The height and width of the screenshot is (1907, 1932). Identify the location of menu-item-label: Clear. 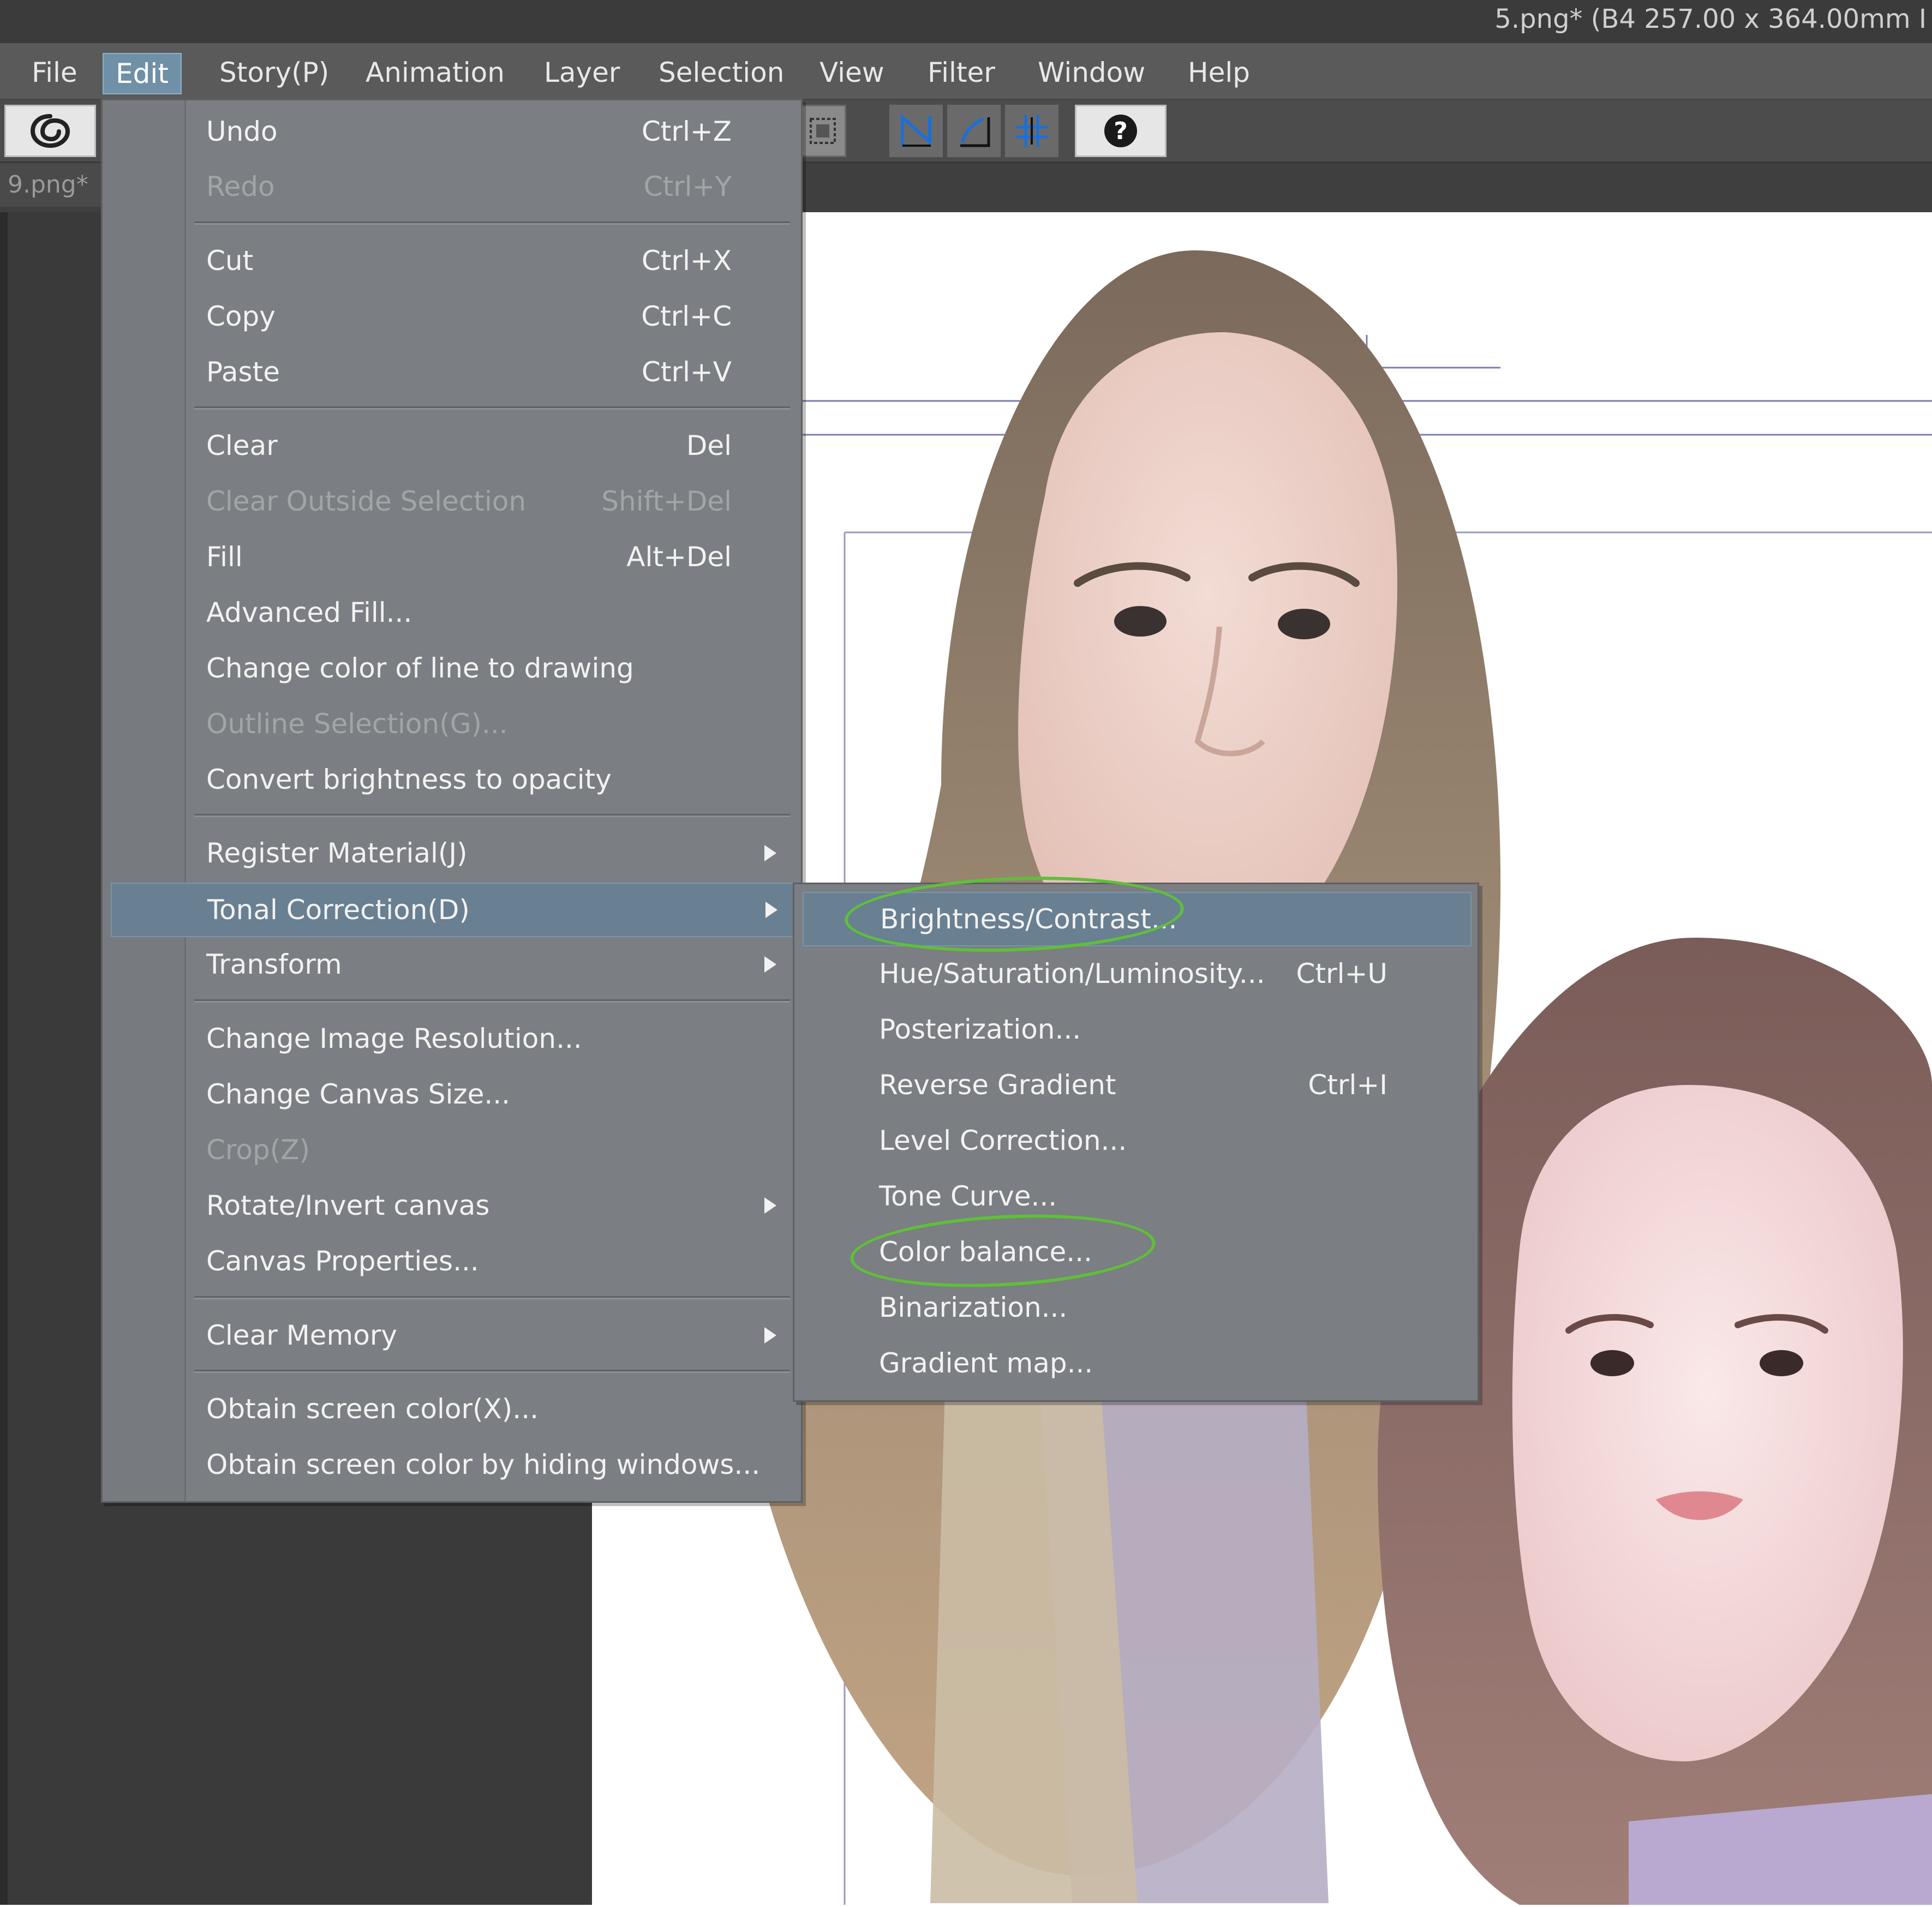
(242, 445).